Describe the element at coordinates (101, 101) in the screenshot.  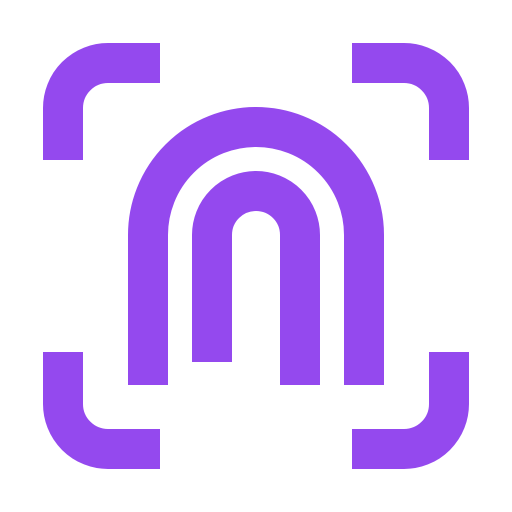
I see `scan-corner-top-left-icon` at that location.